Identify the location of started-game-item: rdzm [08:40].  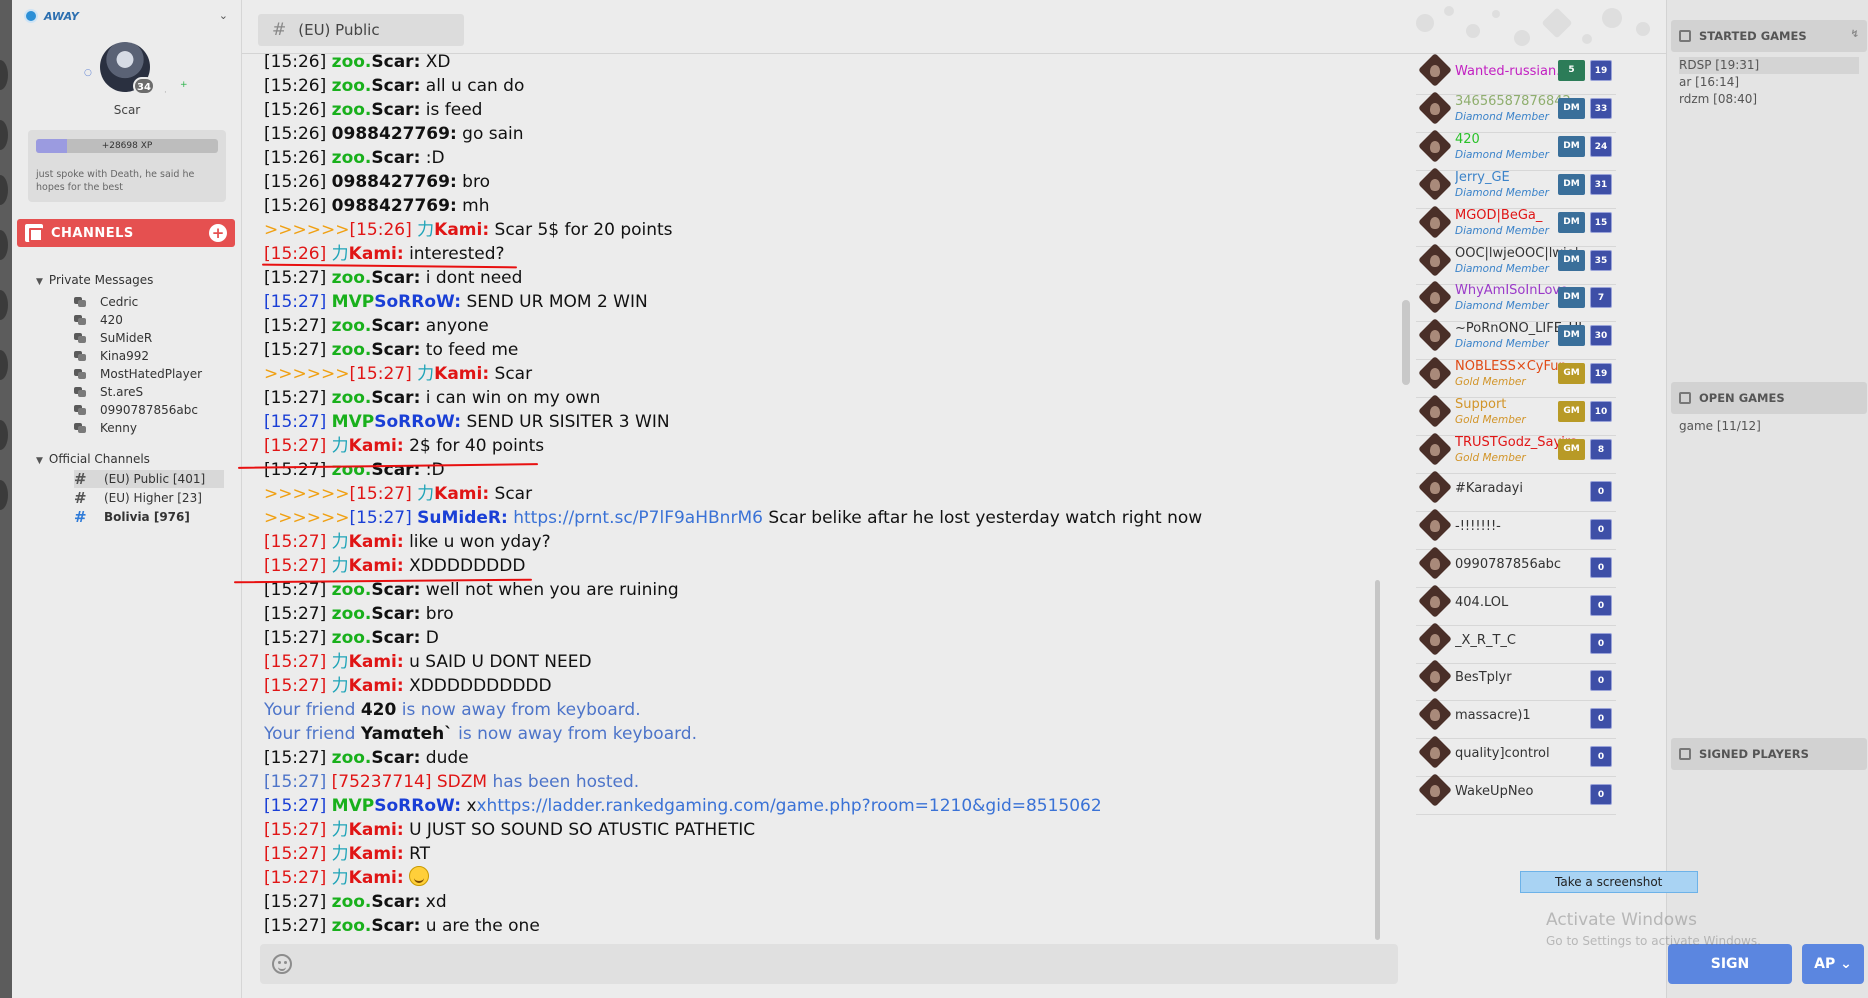
(1769, 99).